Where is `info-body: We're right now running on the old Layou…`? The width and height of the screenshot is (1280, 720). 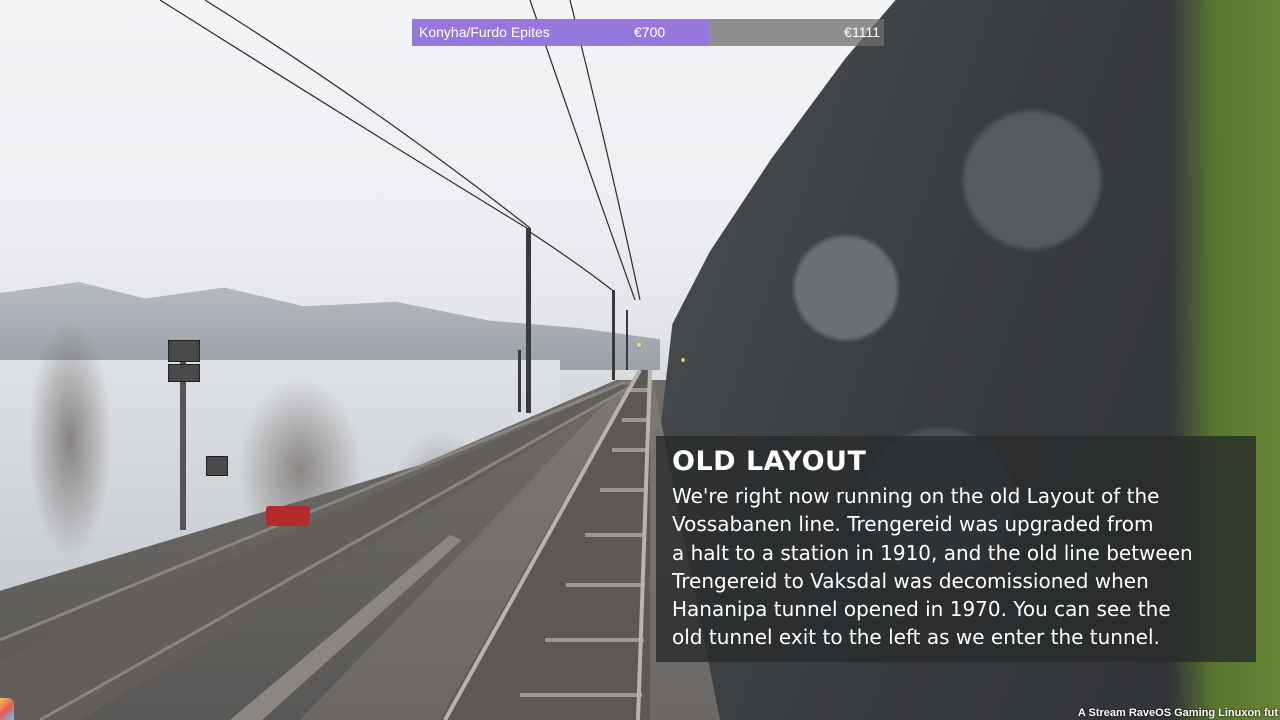
info-body: We're right now running on the old Layou… is located at coordinates (962, 567).